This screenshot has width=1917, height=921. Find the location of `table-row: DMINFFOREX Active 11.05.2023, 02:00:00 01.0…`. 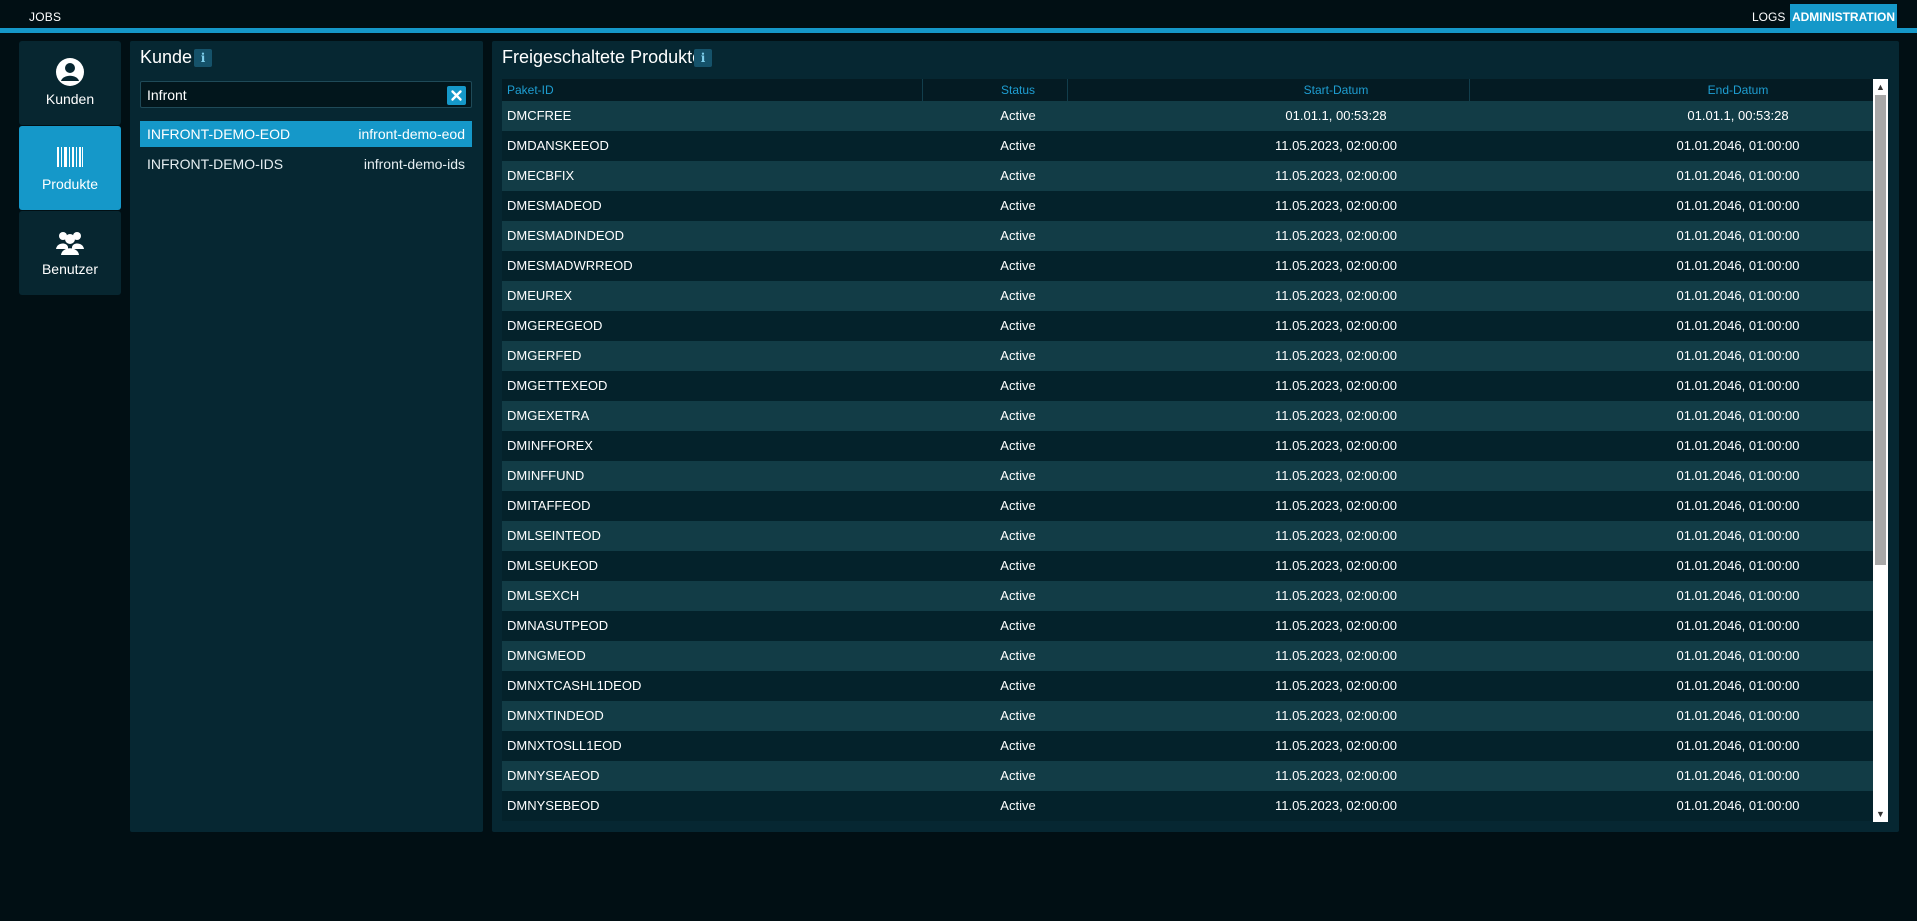

table-row: DMINFFOREX Active 11.05.2023, 02:00:00 01.0… is located at coordinates (1187, 446).